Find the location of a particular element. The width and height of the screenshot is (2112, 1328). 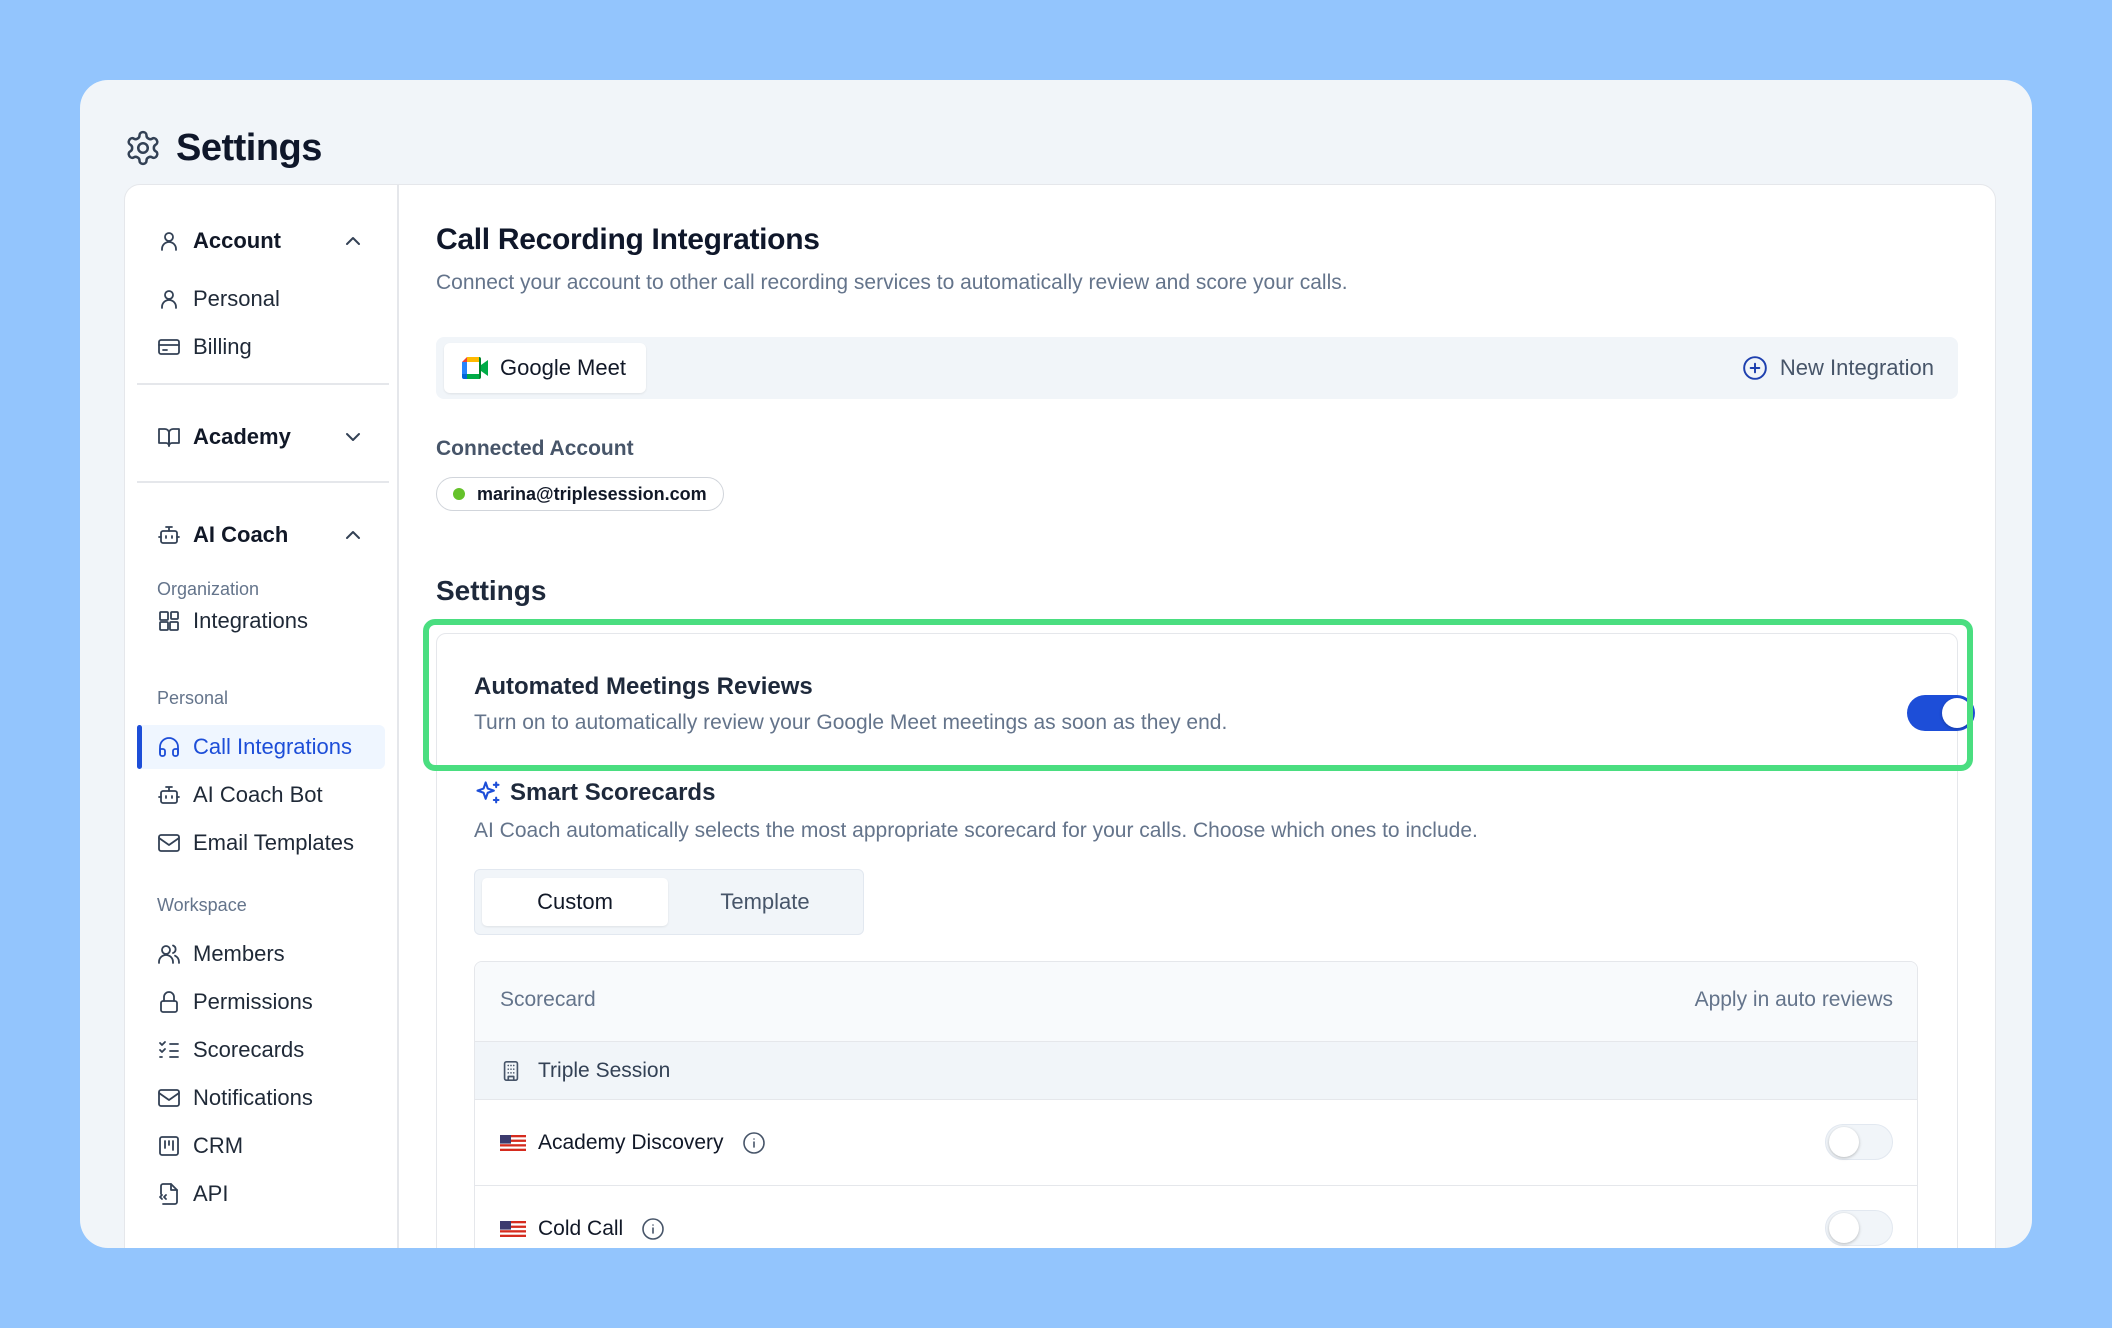

page-title: Settings is located at coordinates (249, 147).